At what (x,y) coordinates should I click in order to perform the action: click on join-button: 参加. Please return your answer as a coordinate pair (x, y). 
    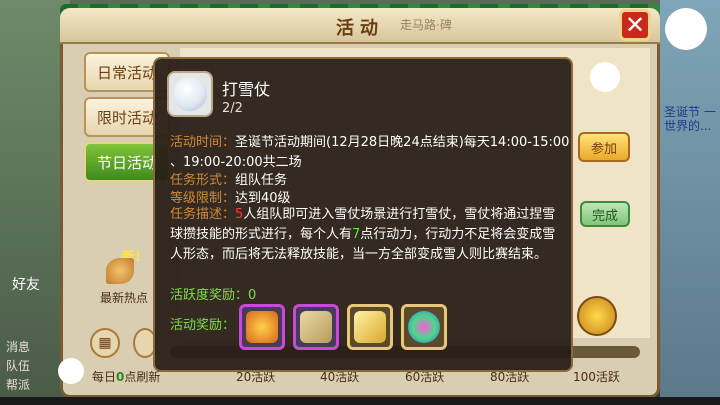
    Looking at the image, I should click on (604, 147).